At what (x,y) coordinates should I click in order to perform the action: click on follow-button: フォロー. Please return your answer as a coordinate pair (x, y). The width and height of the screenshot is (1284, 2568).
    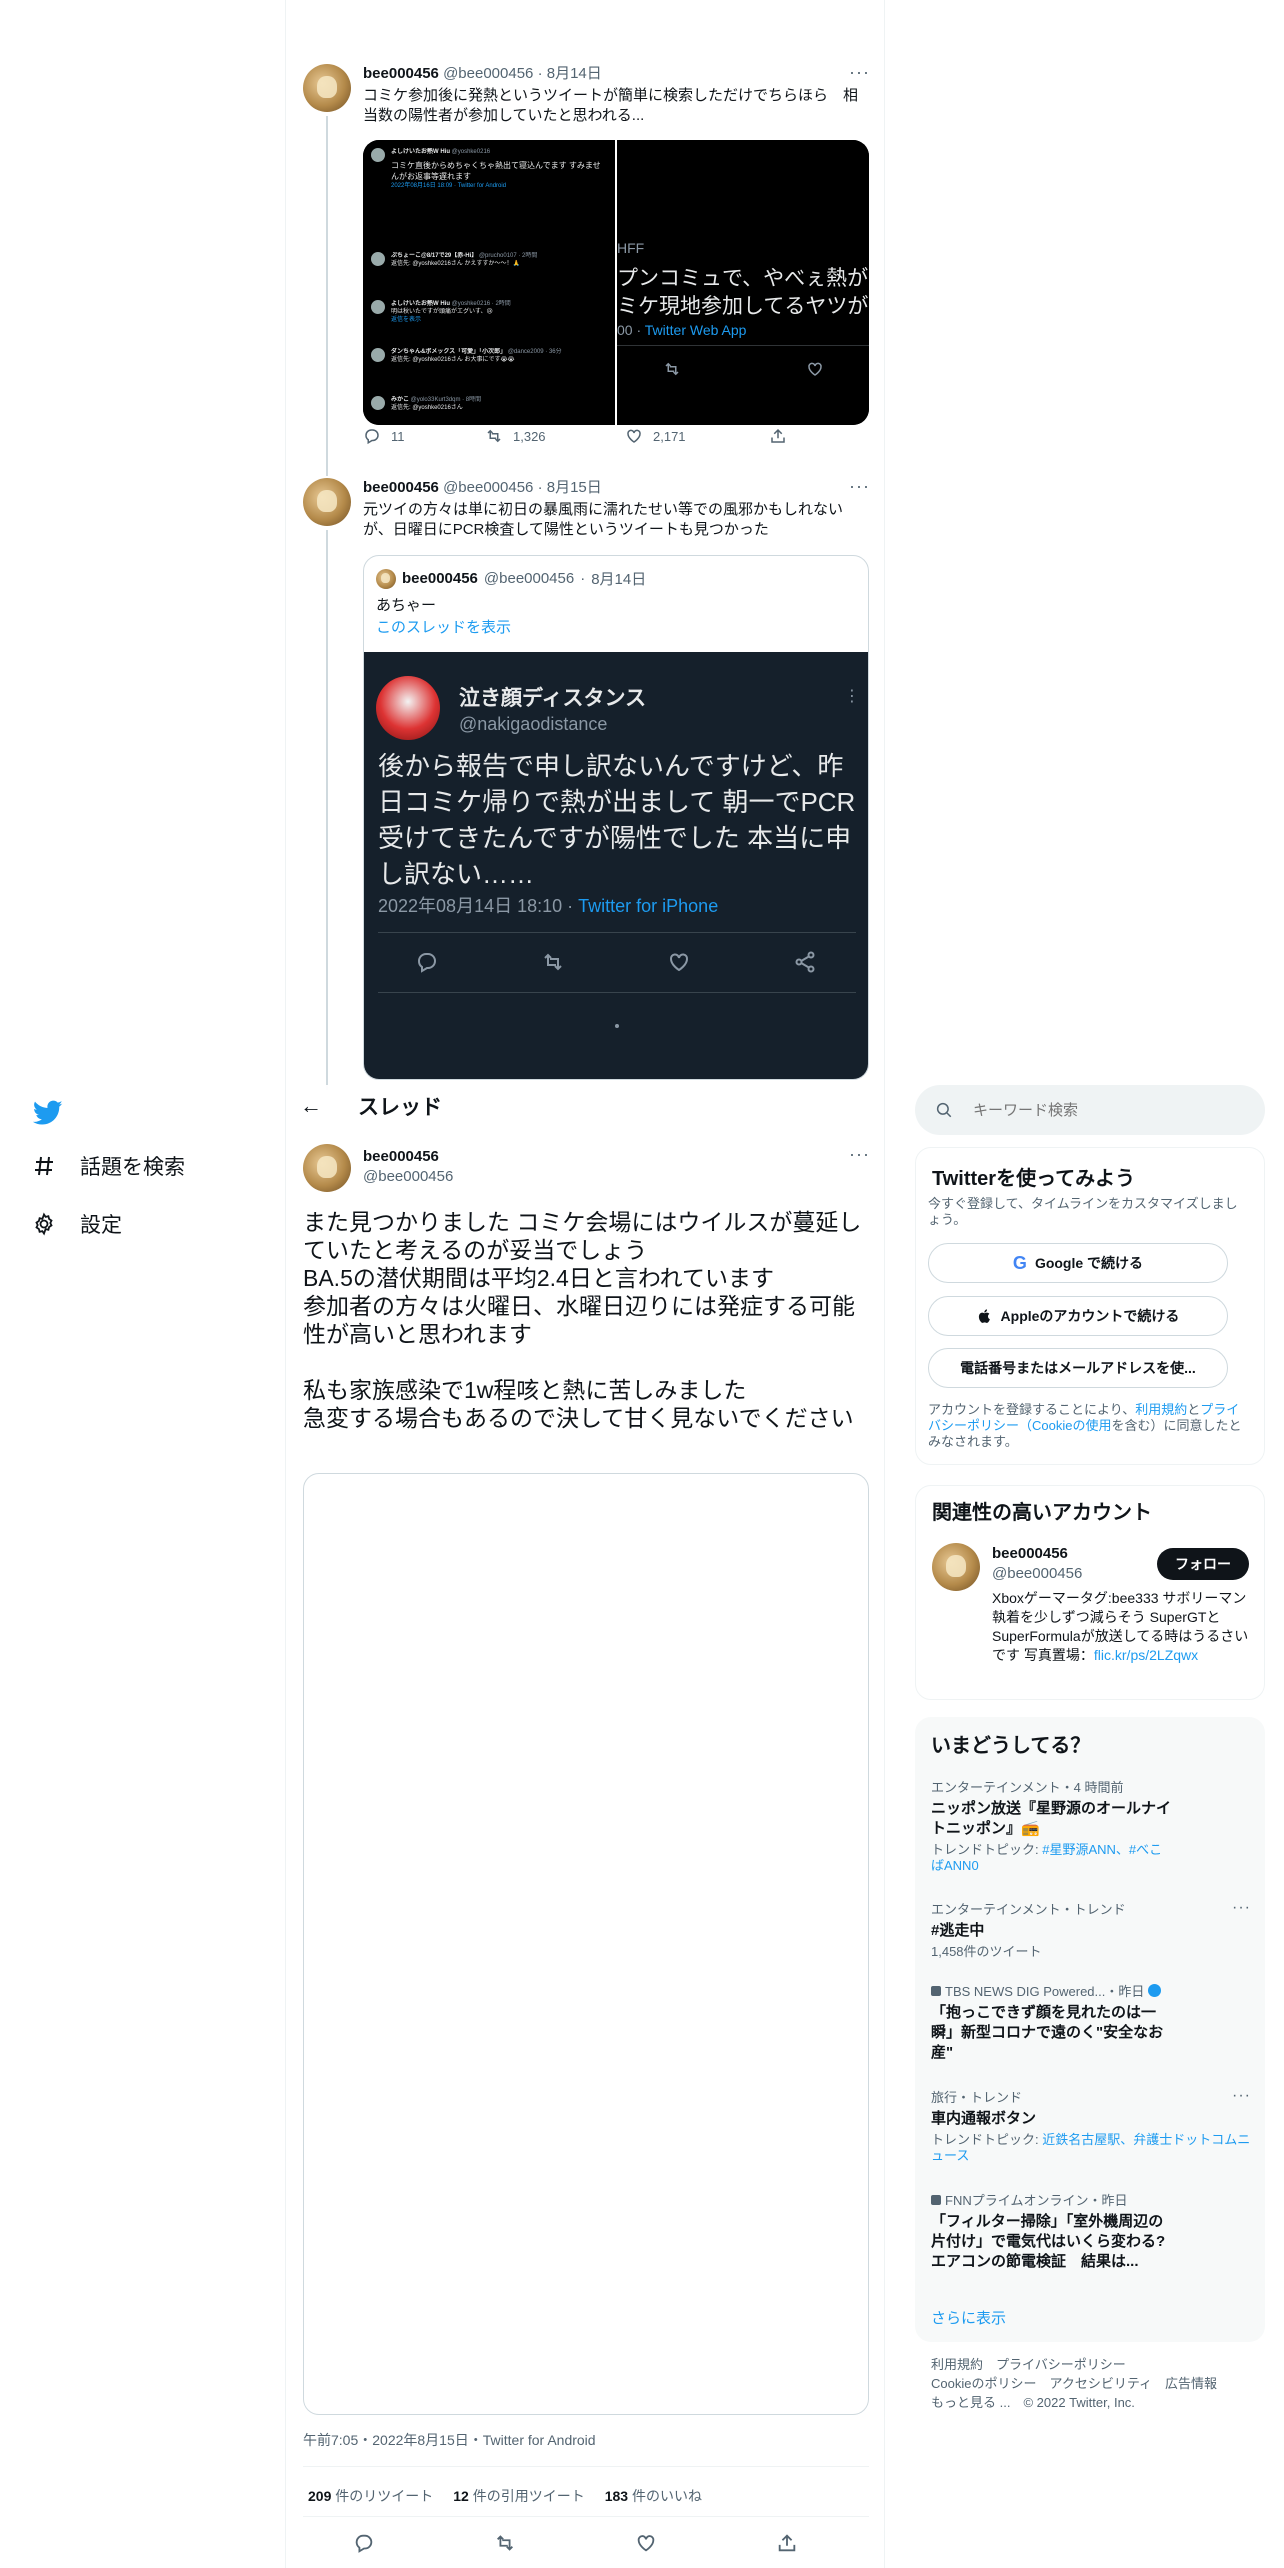
    Looking at the image, I should click on (1203, 1564).